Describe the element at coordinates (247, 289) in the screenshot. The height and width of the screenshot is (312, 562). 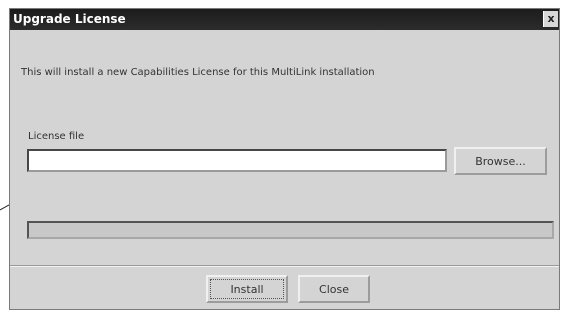
I see `install-button: Install` at that location.